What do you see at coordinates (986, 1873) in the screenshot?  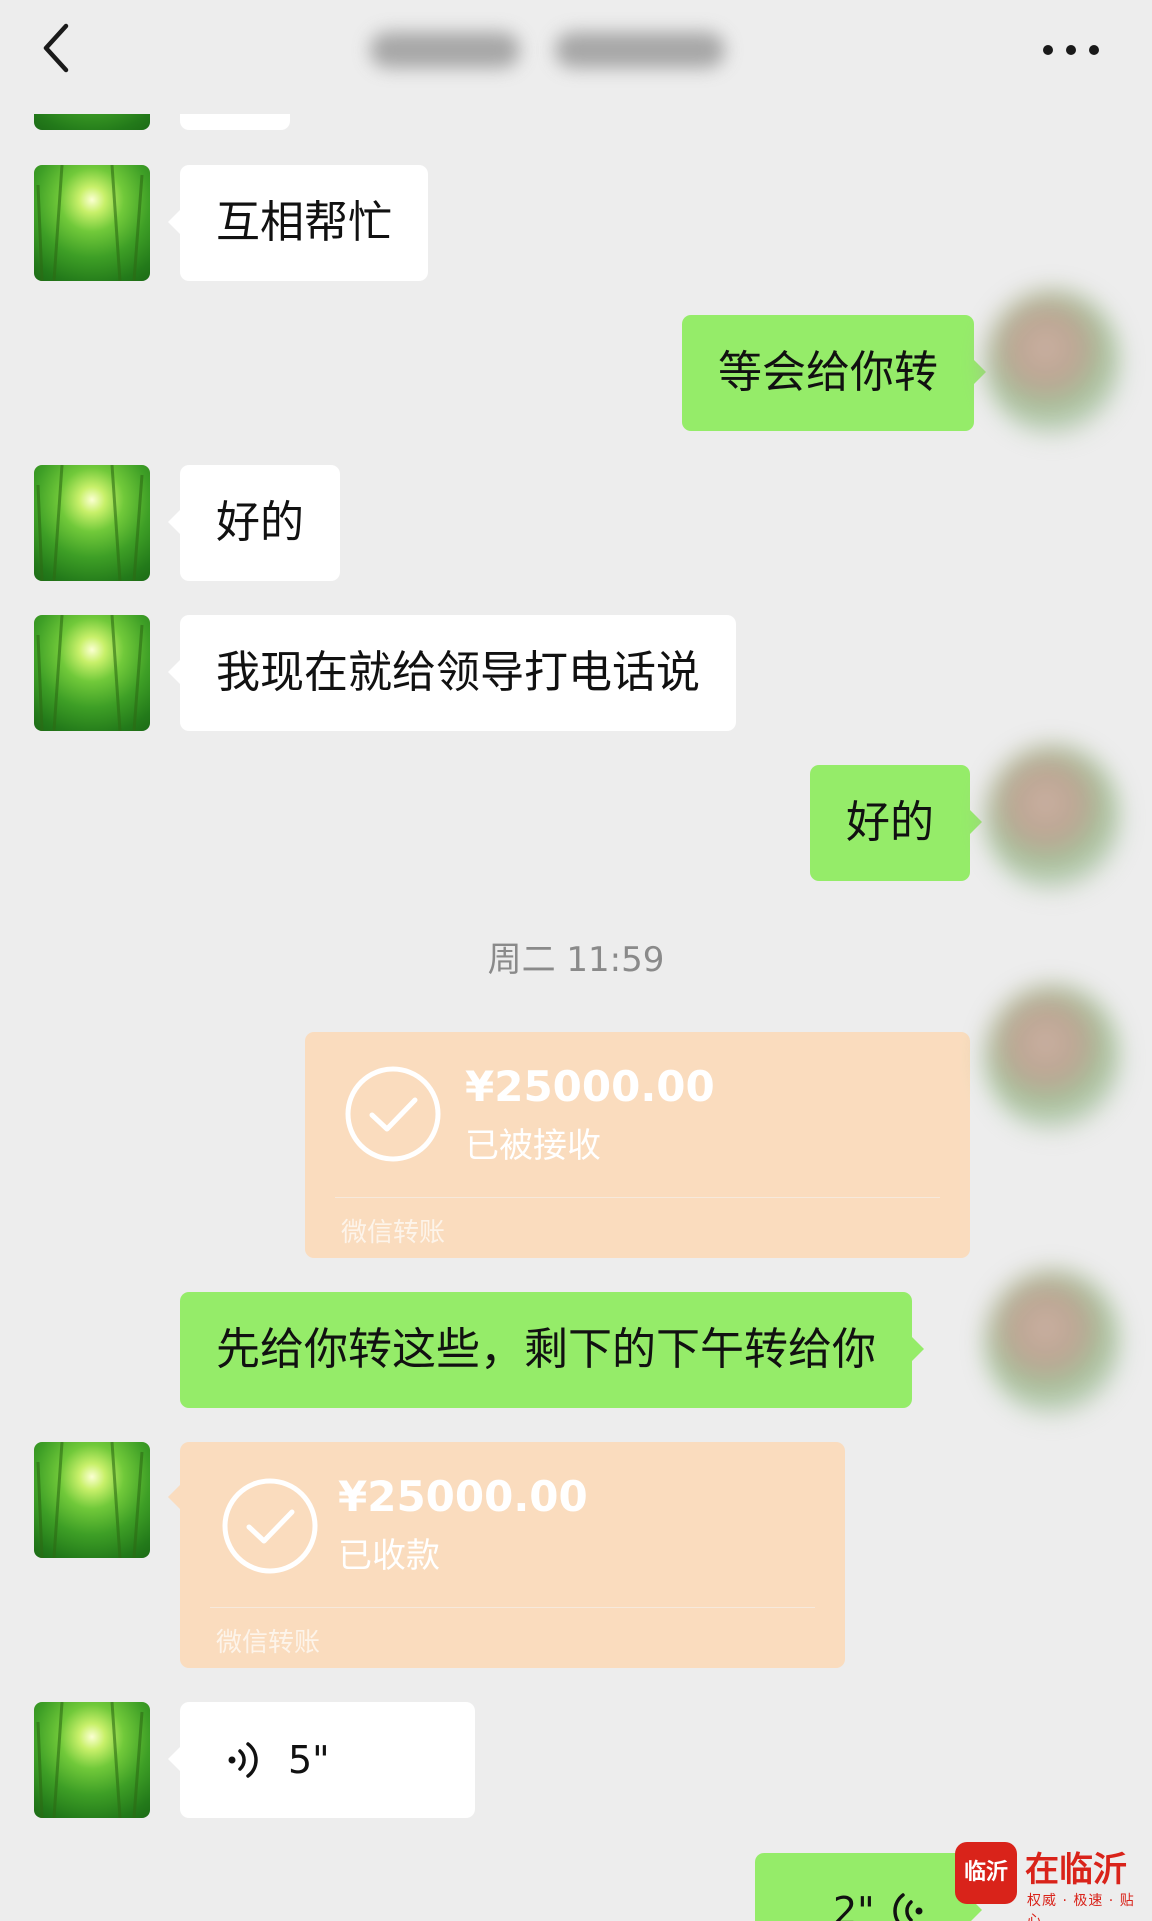 I see `watermark-logo: 临沂` at bounding box center [986, 1873].